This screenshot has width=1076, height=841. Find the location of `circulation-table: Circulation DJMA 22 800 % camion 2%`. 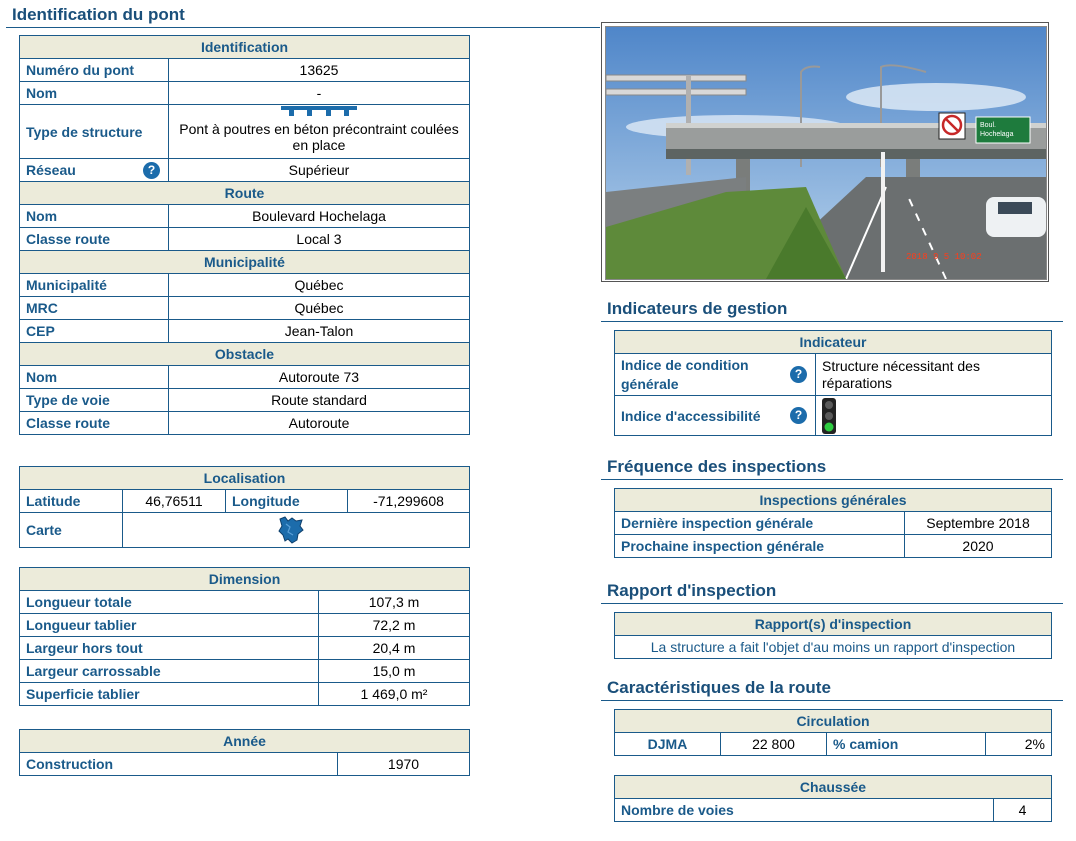

circulation-table: Circulation DJMA 22 800 % camion 2% is located at coordinates (833, 732).